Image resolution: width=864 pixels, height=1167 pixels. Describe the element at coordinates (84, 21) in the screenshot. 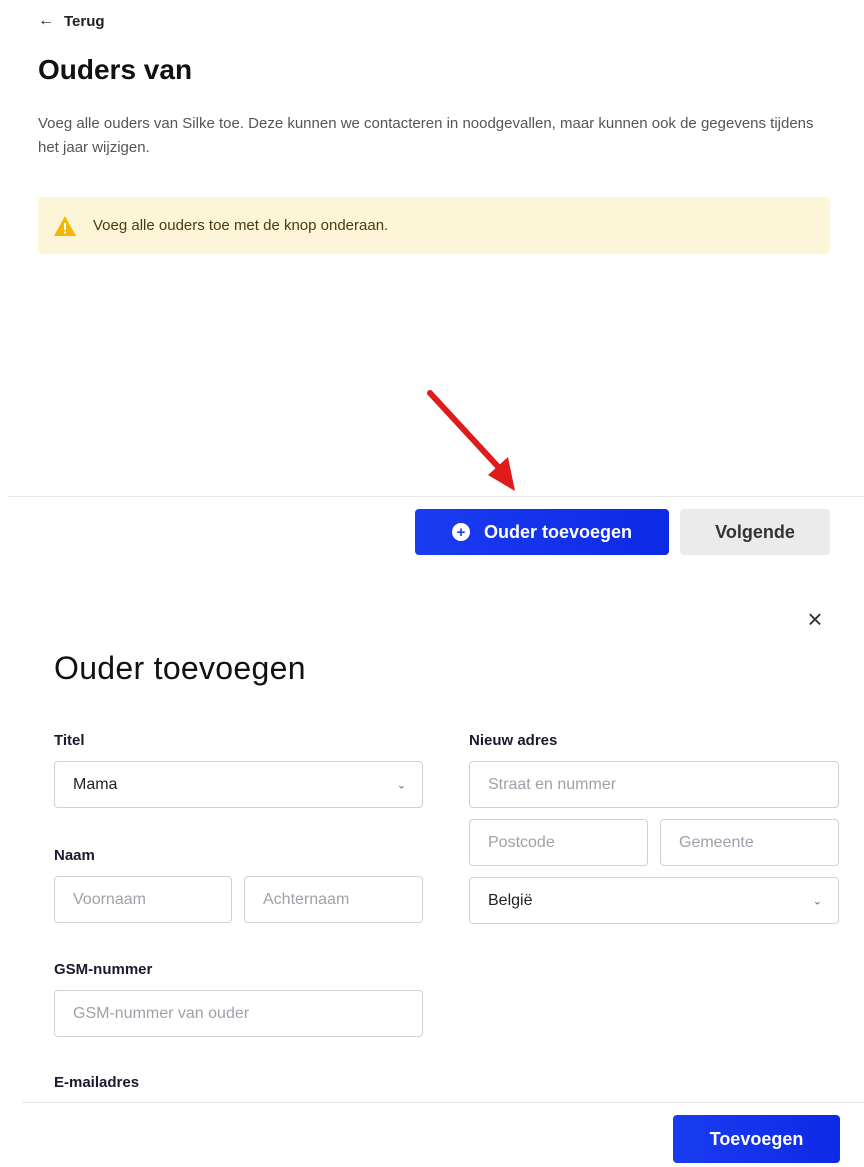

I see `back-label: Terug` at that location.